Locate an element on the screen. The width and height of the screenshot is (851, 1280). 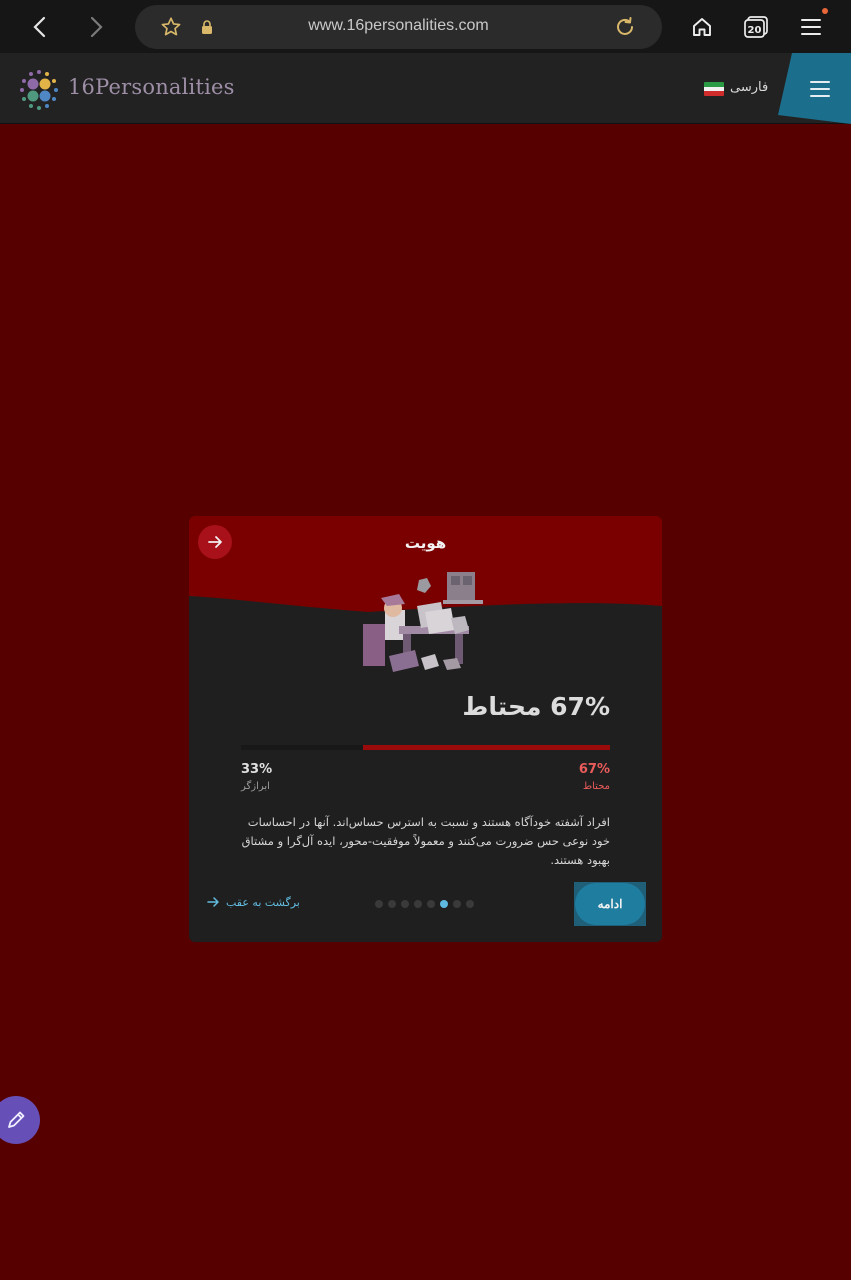
left-trait-label: ابرازگر is located at coordinates (255, 786).